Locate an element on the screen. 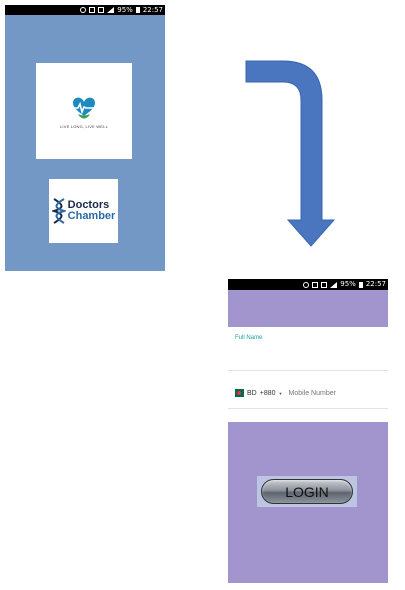  login-form: Full Name BD +880 ▼ Mobile Number is located at coordinates (308, 374).